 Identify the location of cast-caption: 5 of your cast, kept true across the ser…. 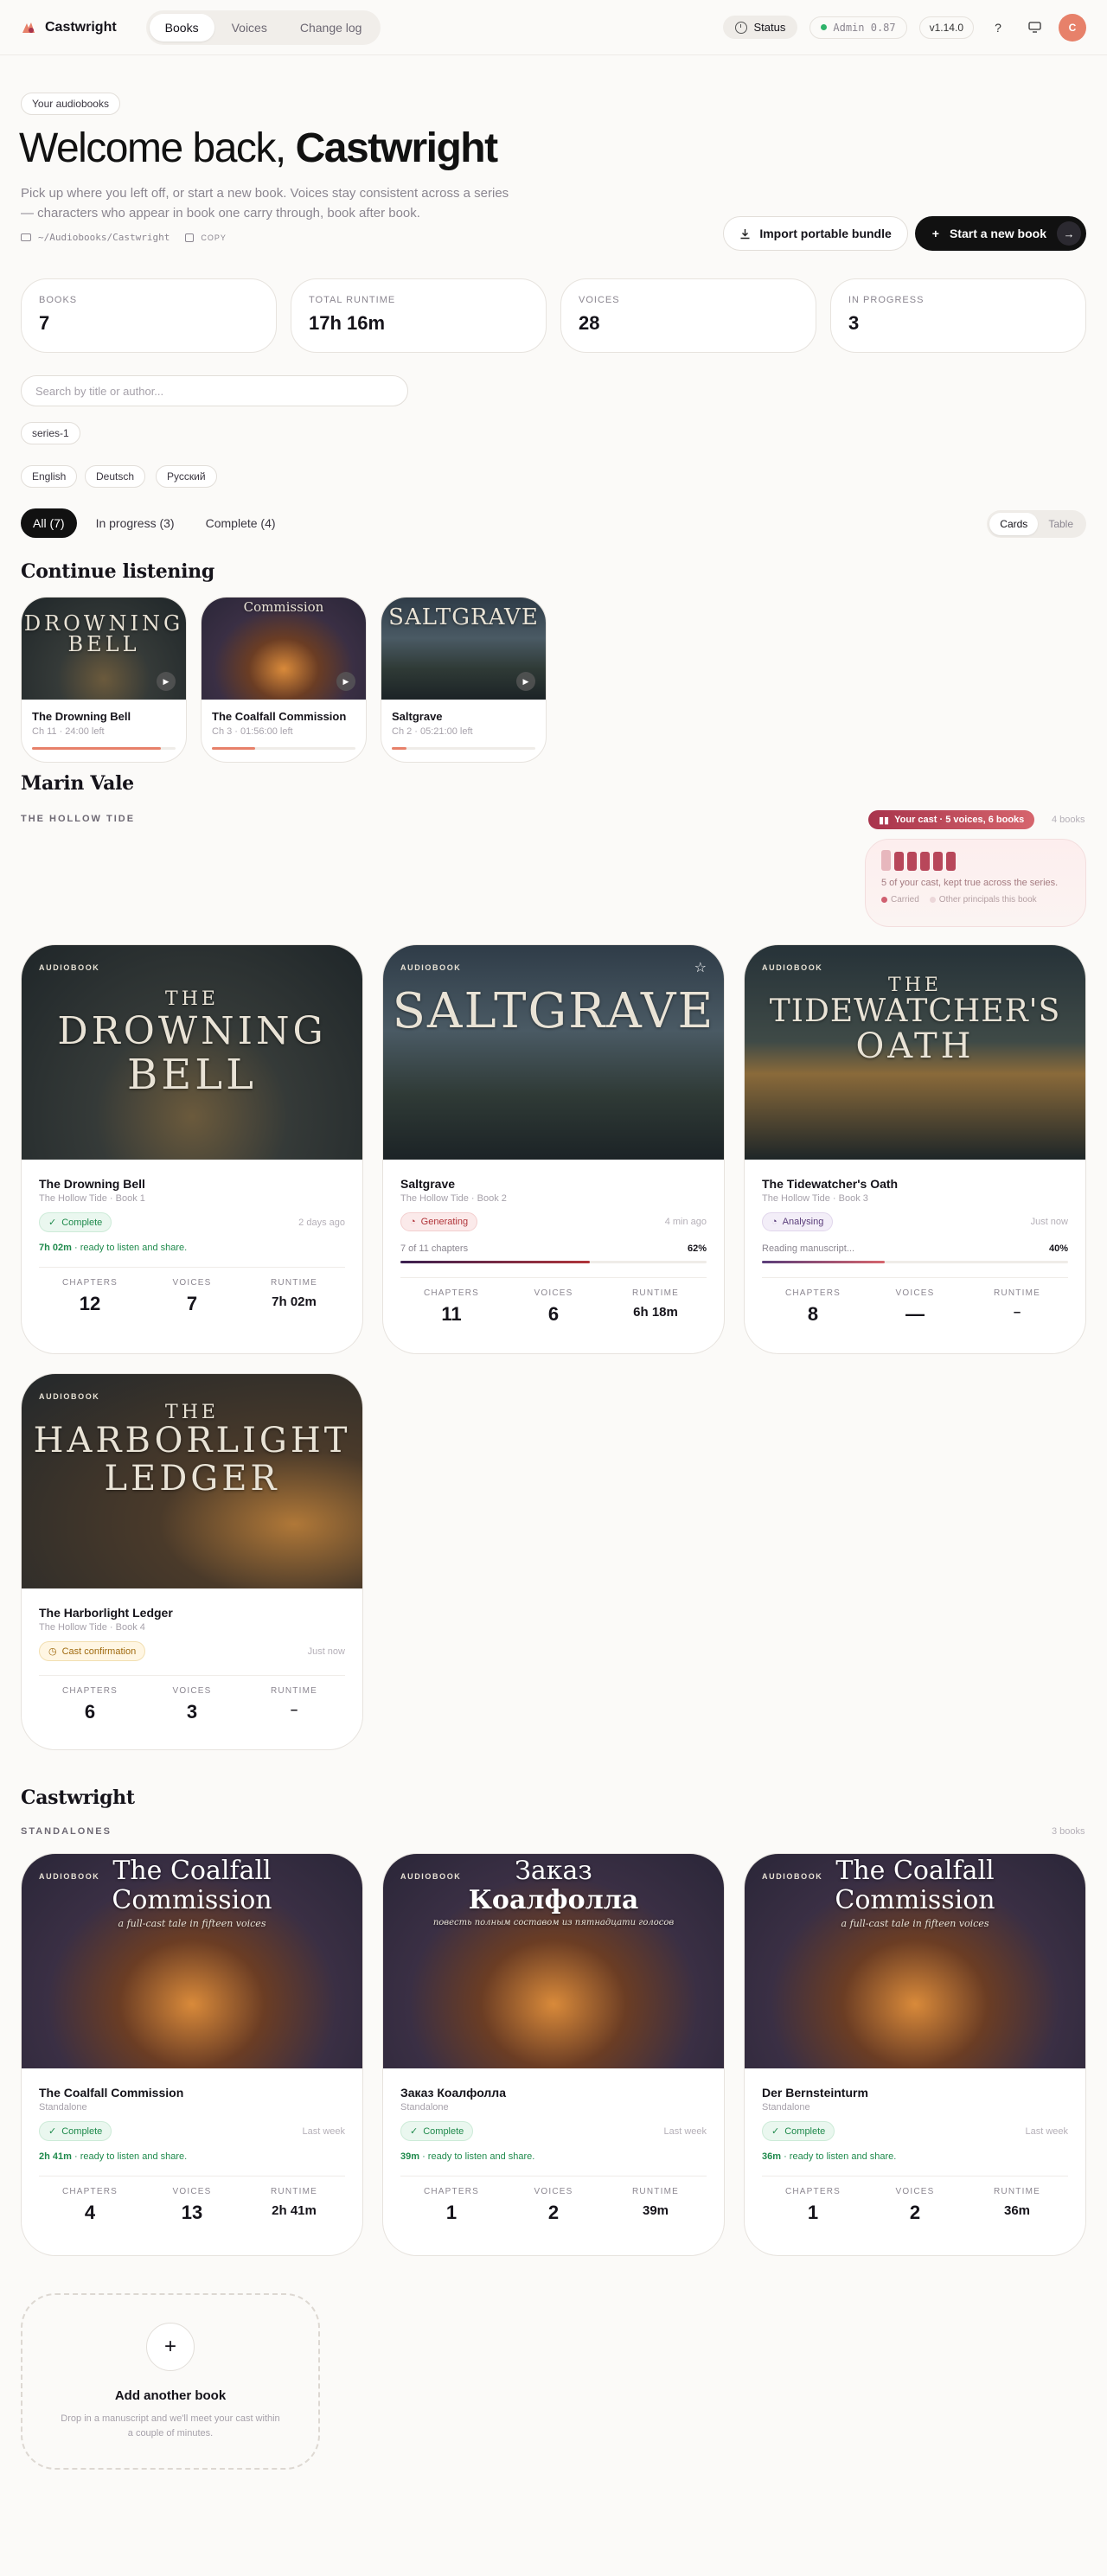
(970, 883).